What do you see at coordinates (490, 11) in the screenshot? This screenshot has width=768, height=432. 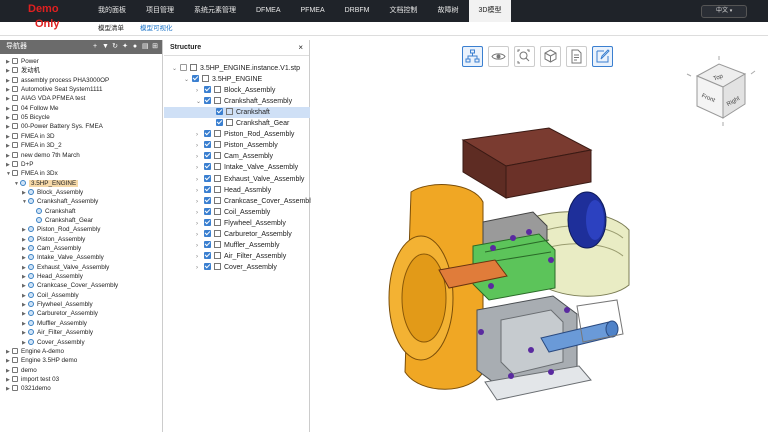 I see `nav-item-8: 3D模型` at bounding box center [490, 11].